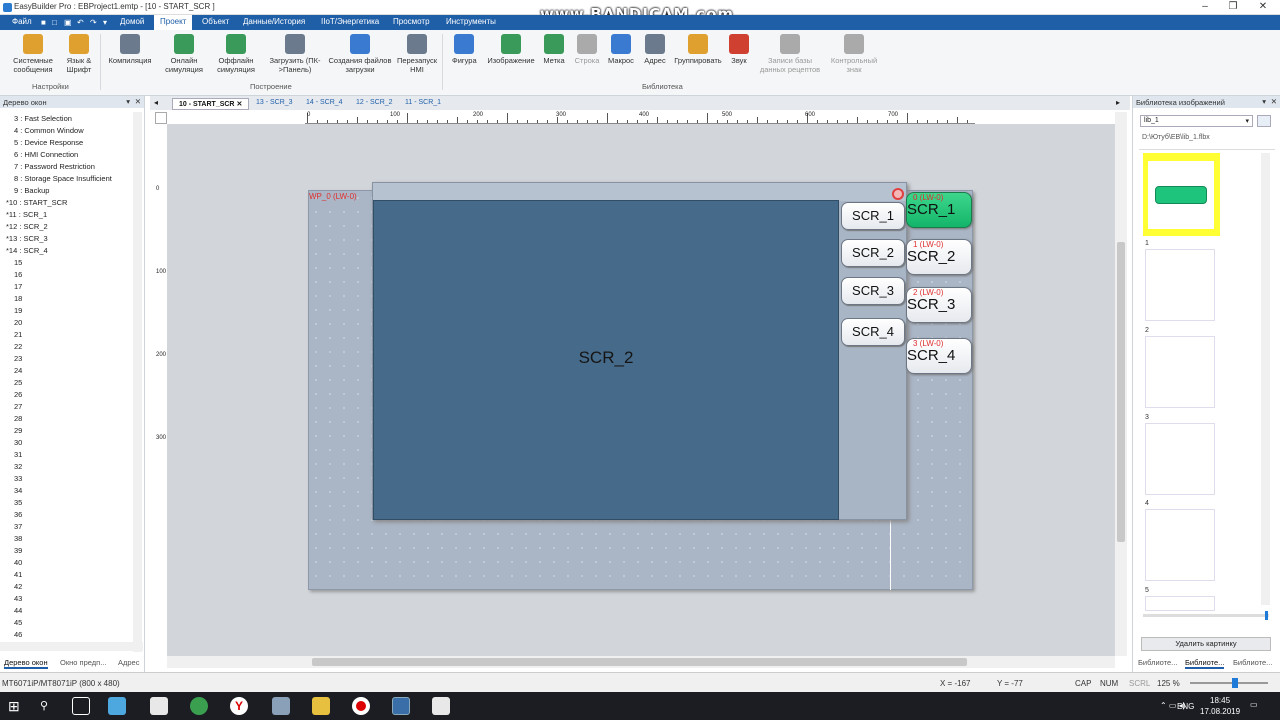 Image resolution: width=1280 pixels, height=720 pixels. What do you see at coordinates (18, 562) in the screenshot?
I see `tree-item: 40` at bounding box center [18, 562].